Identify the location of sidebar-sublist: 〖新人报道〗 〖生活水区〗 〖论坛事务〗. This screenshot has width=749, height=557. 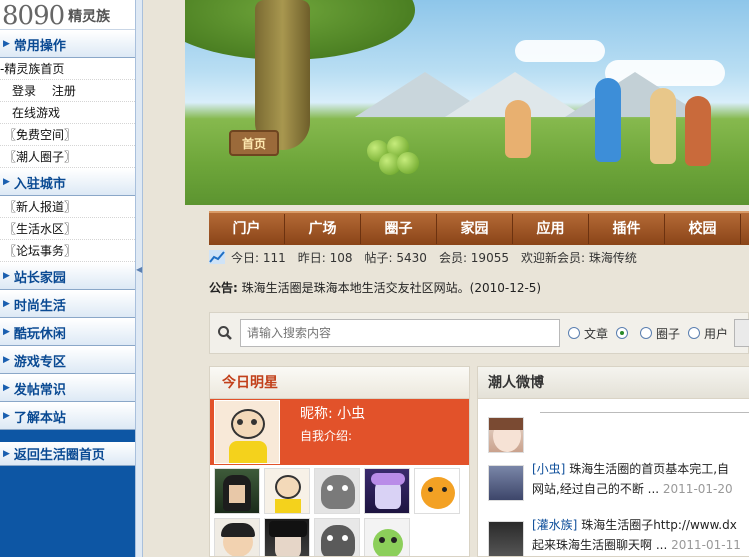
(67, 229).